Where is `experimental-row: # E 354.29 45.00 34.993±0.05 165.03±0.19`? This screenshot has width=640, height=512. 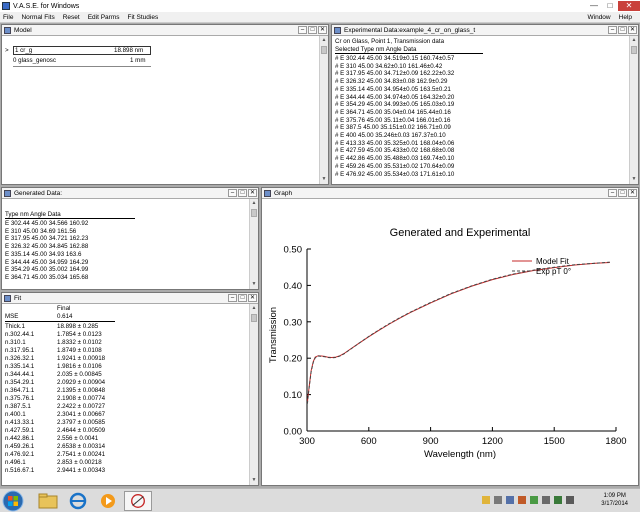
experimental-row: # E 354.29 45.00 34.993±0.05 165.03±0.19 is located at coordinates (394, 104).